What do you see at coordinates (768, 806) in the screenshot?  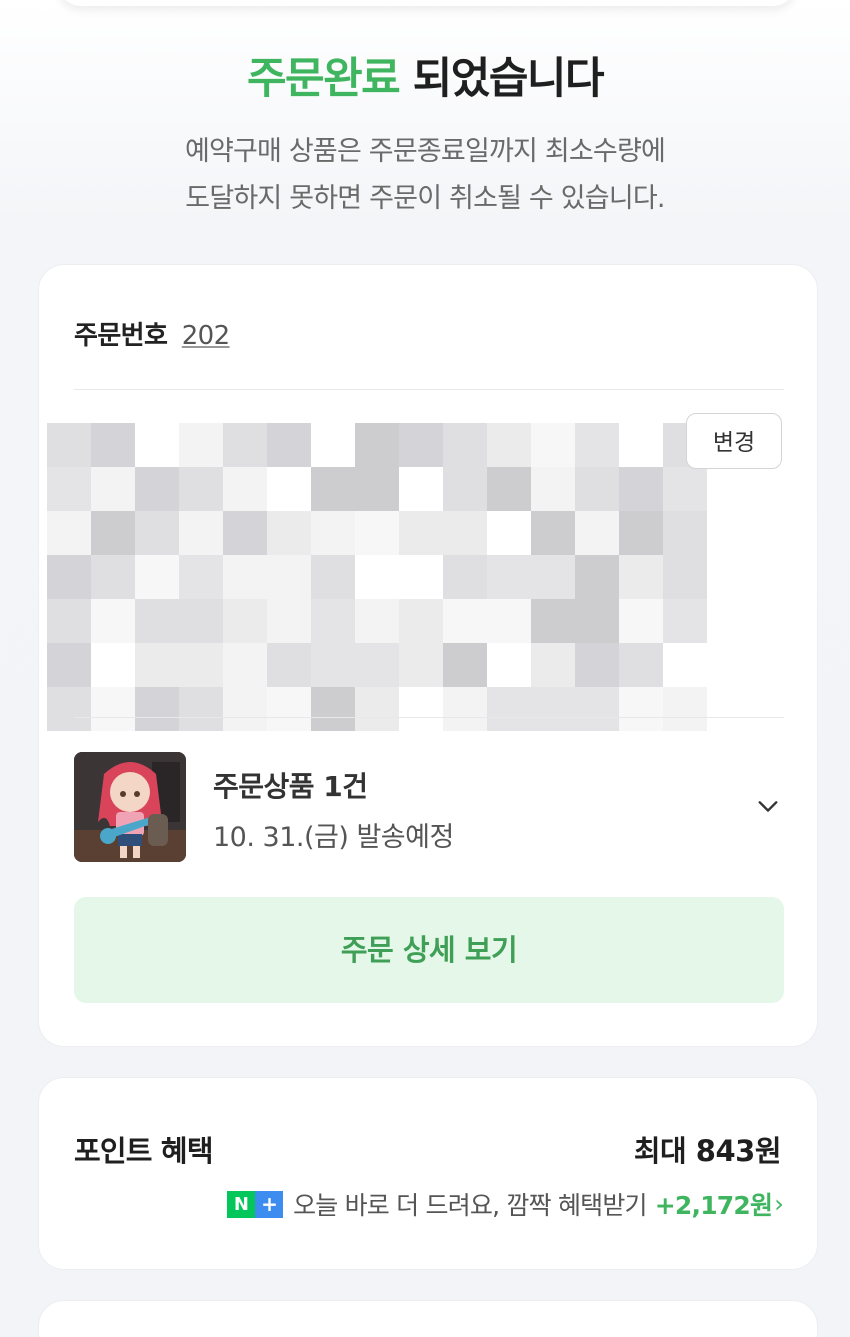 I see `chevron-down-icon` at bounding box center [768, 806].